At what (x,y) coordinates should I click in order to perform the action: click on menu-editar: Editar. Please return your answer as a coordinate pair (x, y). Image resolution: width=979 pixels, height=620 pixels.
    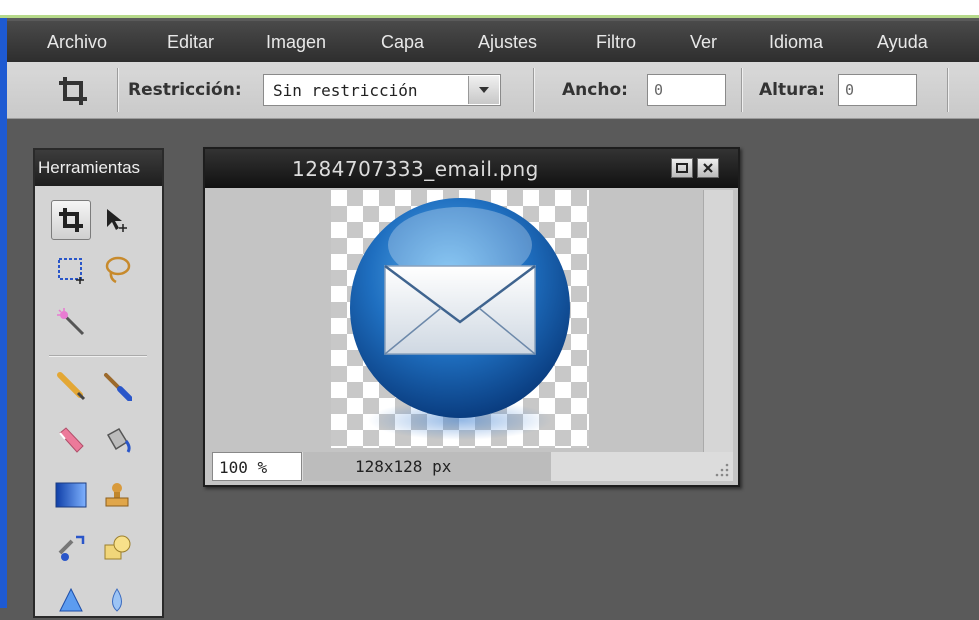
    Looking at the image, I should click on (190, 42).